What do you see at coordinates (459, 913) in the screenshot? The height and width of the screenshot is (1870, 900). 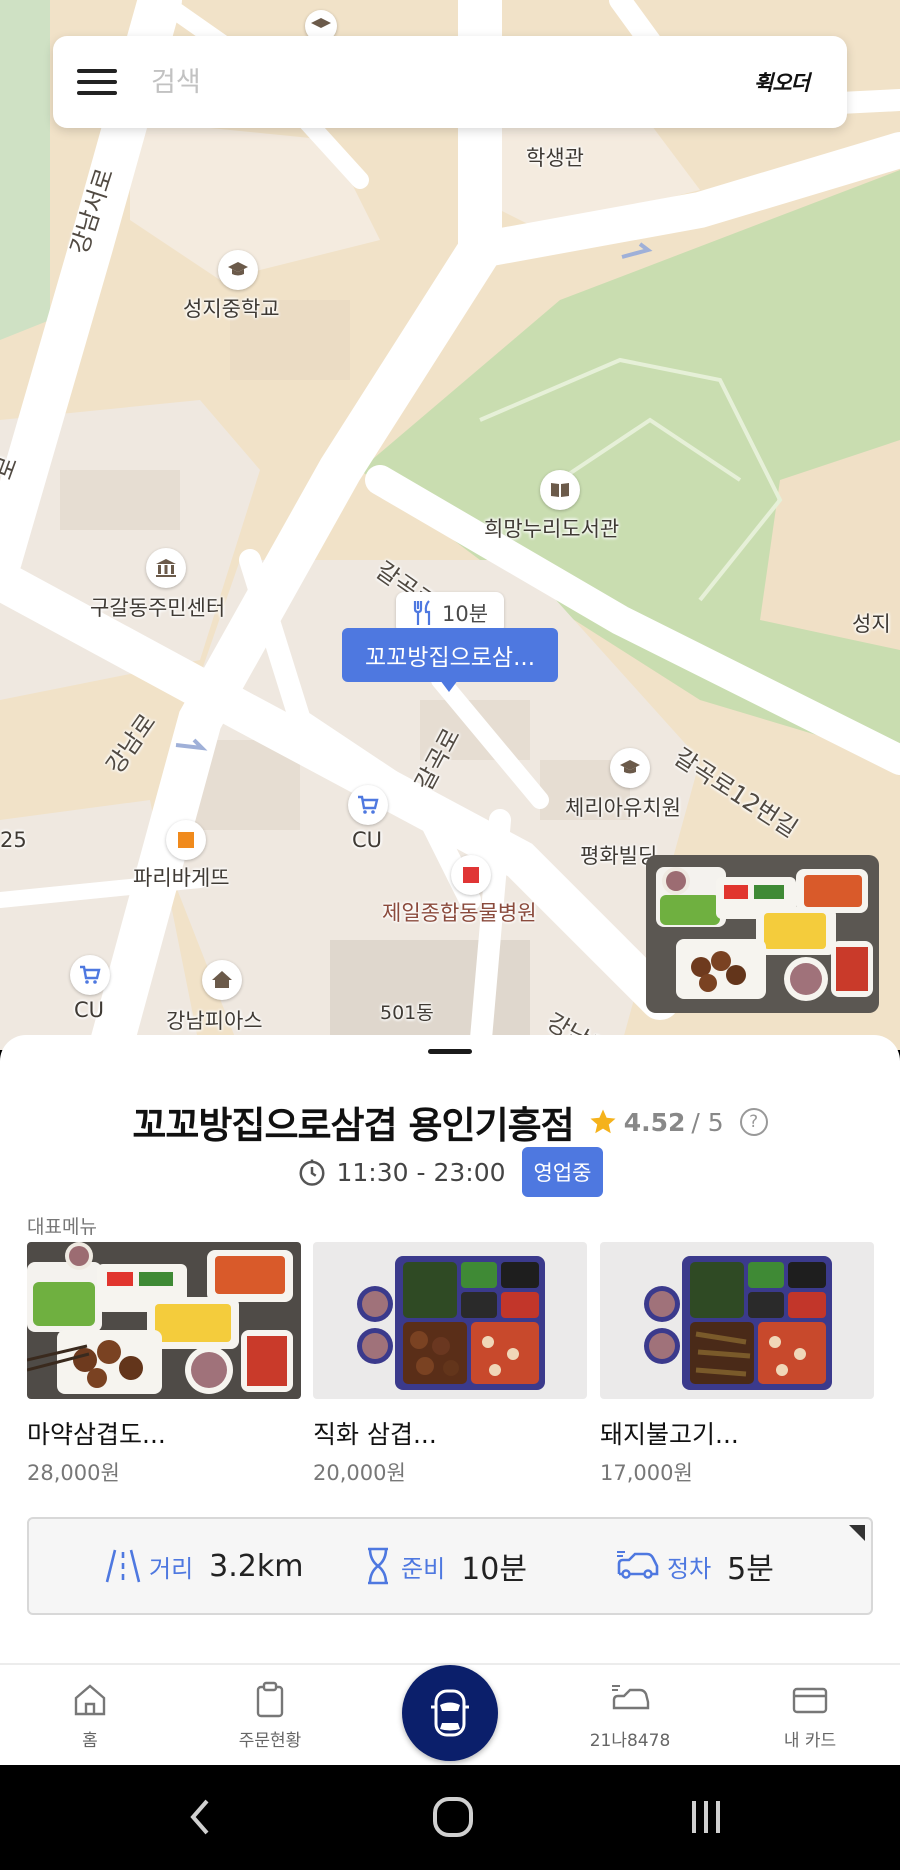 I see `map-label: 제일종합동물병원` at bounding box center [459, 913].